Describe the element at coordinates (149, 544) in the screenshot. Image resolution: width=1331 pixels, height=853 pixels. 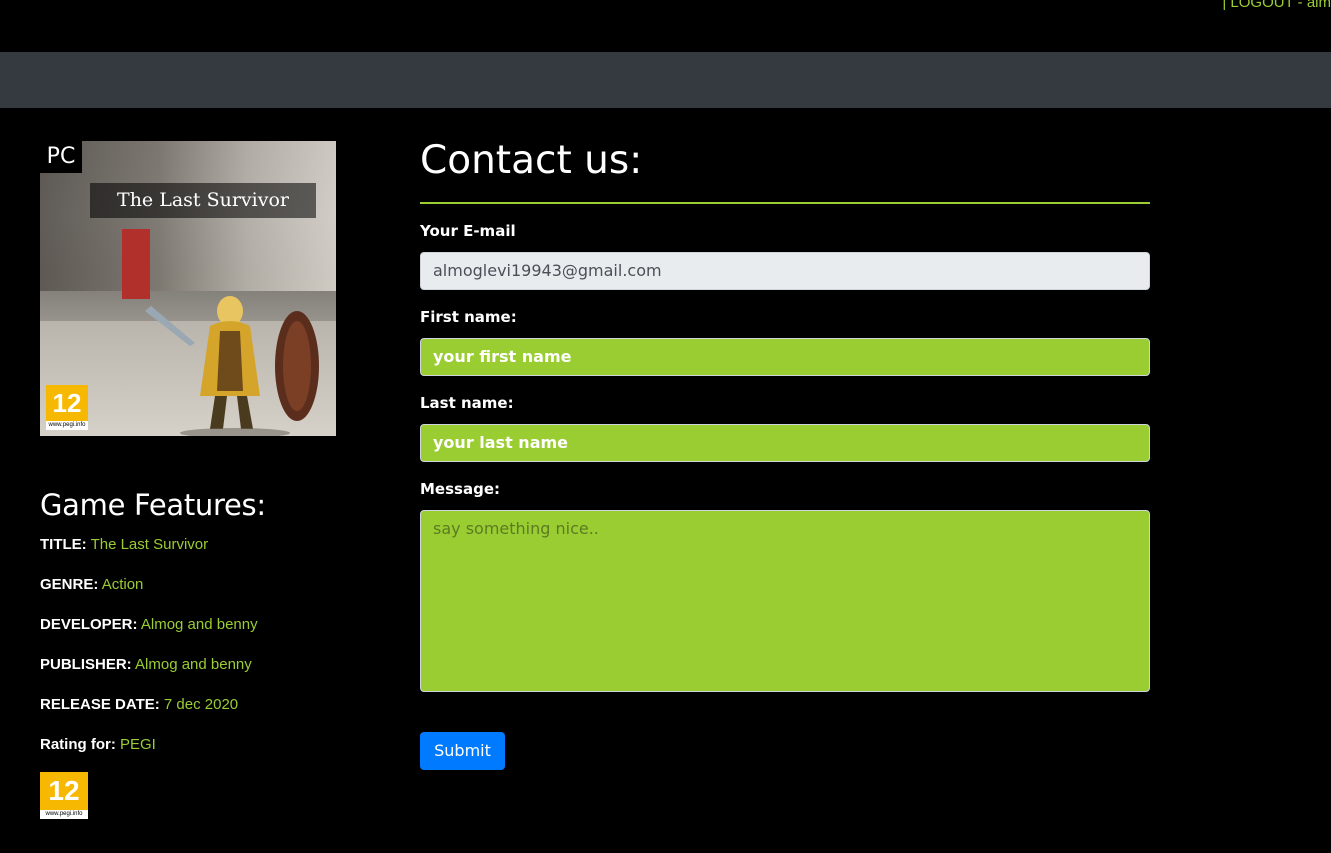
I see `feature-value: The Last Survivor` at that location.